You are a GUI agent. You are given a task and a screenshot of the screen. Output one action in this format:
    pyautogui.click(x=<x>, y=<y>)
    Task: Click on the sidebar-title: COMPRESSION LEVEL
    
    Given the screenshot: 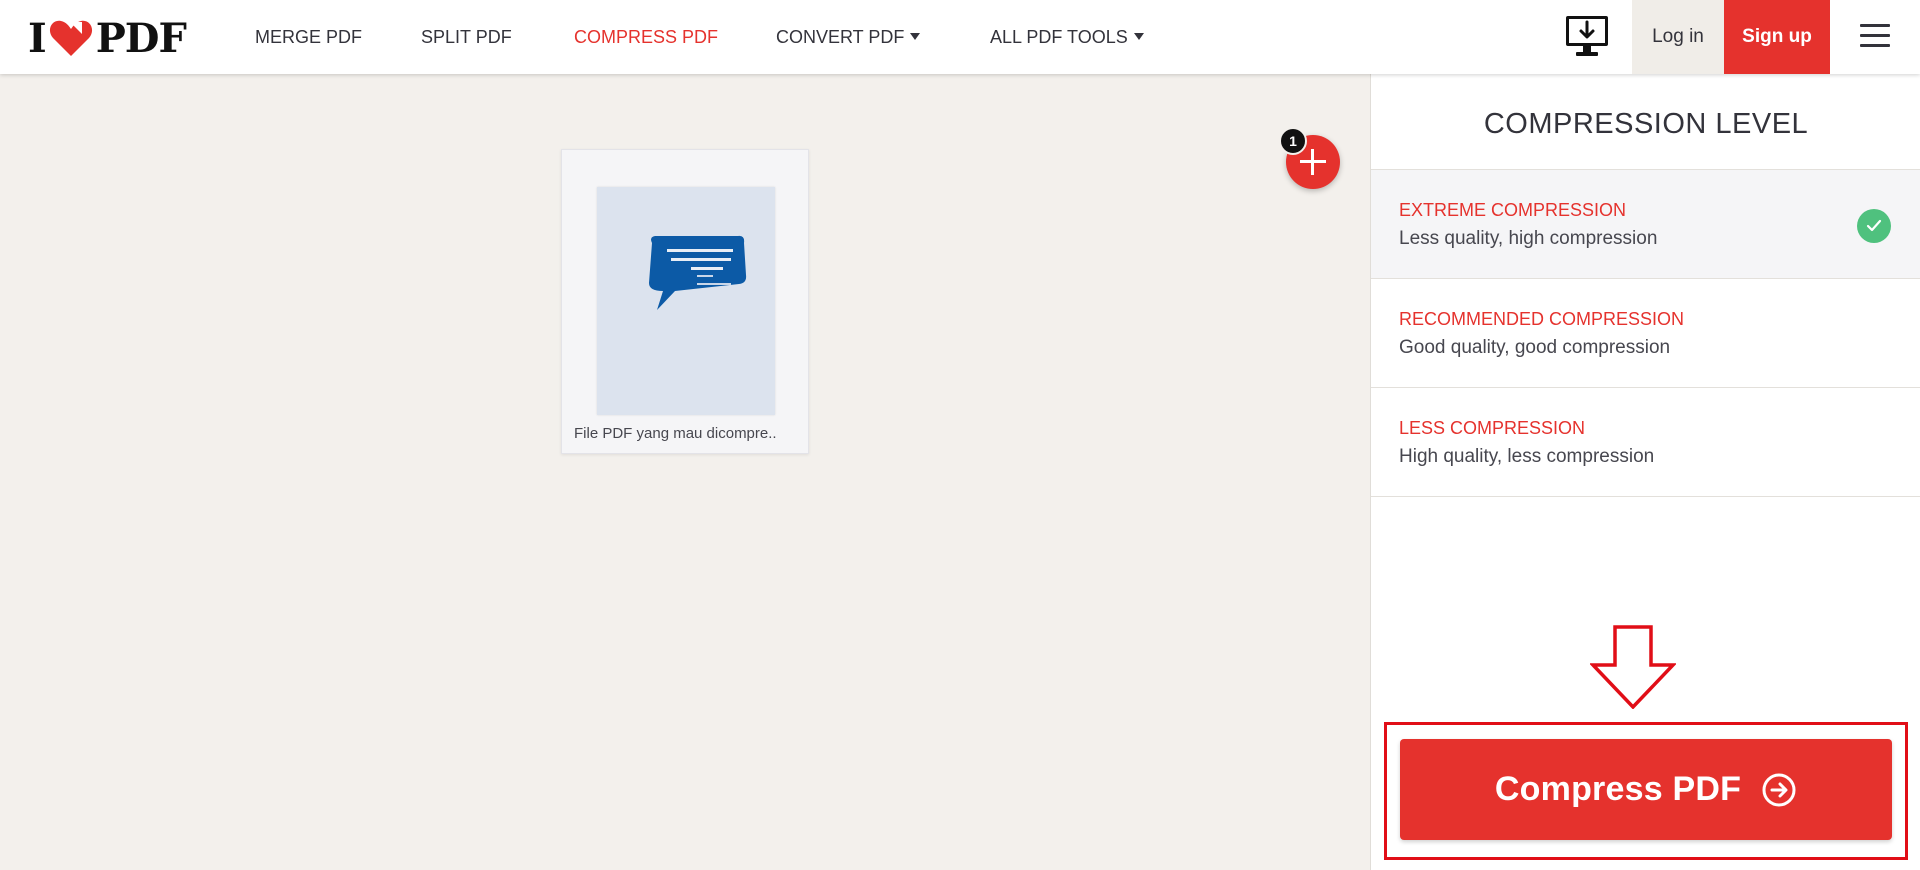 What is the action you would take?
    pyautogui.click(x=1646, y=124)
    